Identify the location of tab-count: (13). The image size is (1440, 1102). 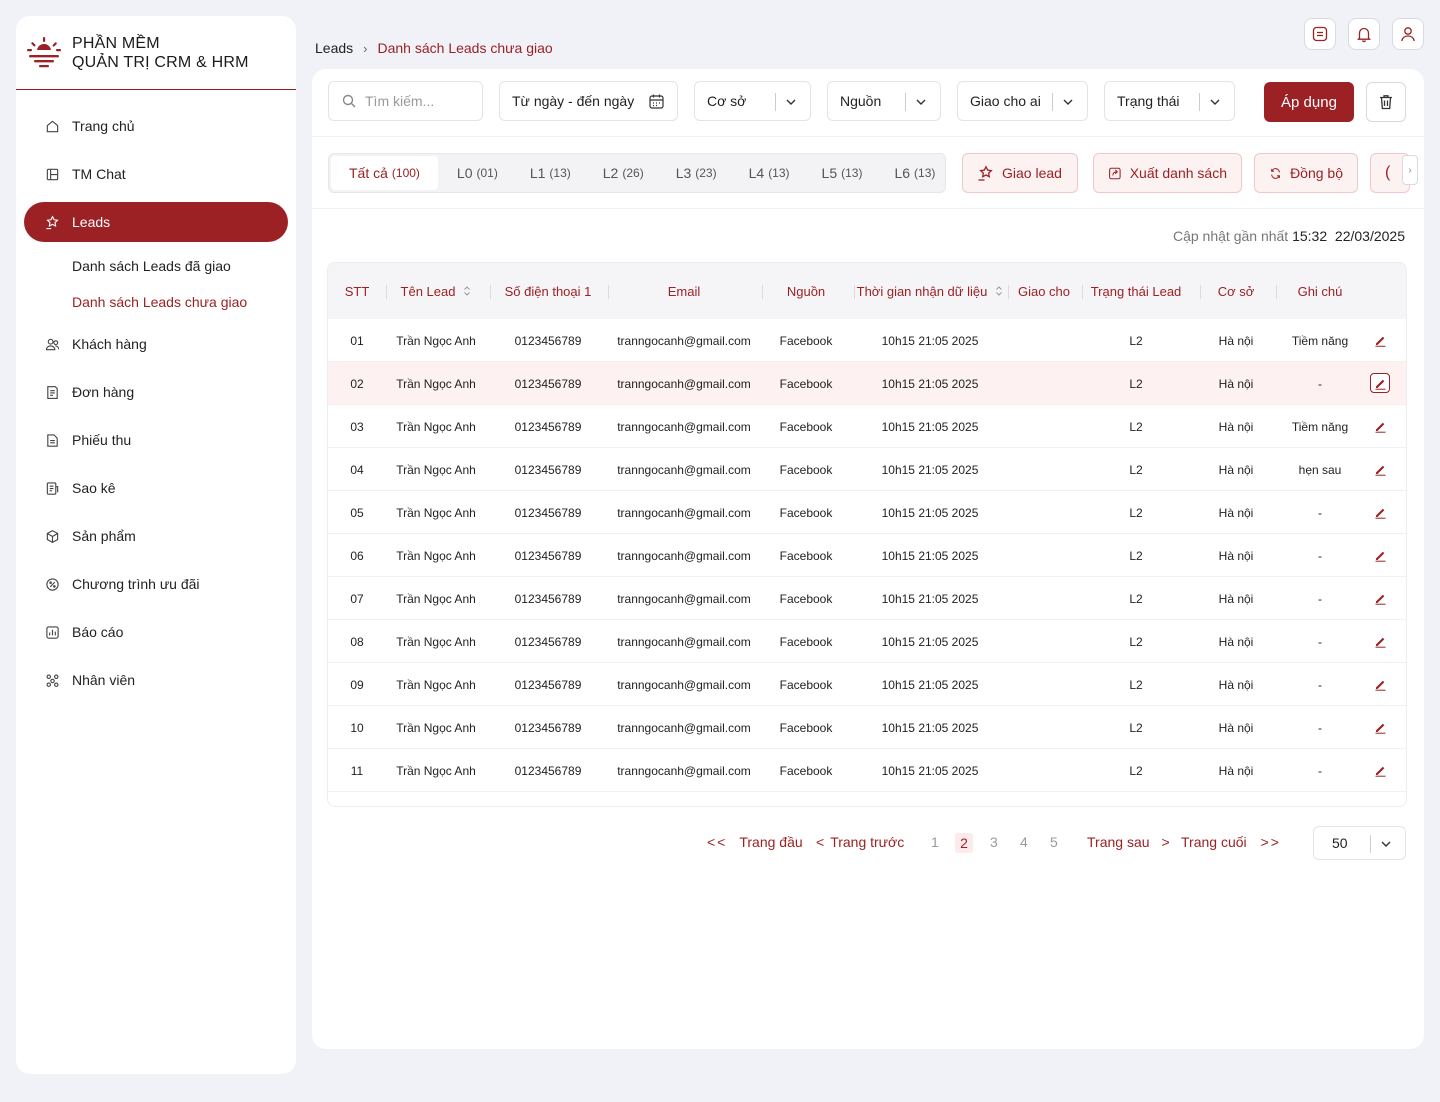
(560, 173).